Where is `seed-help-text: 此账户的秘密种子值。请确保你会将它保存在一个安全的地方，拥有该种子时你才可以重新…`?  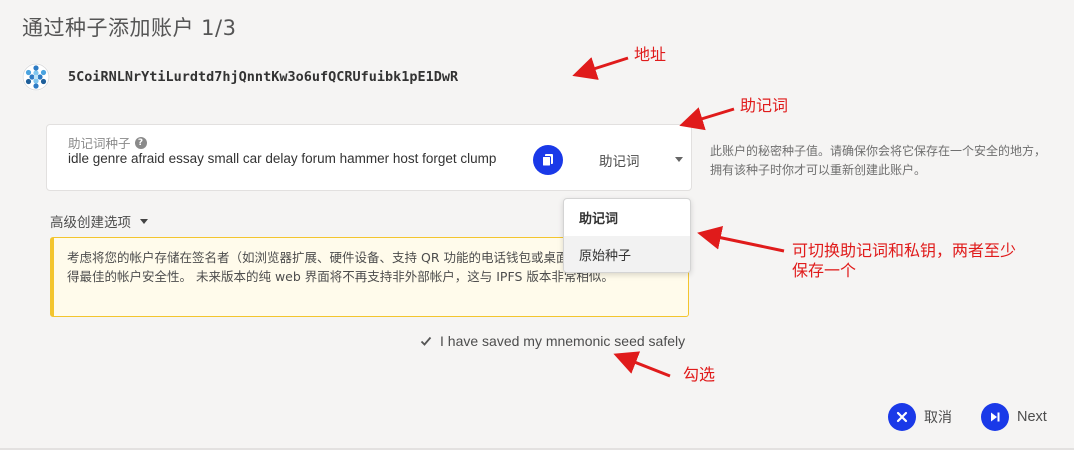 seed-help-text: 此账户的秘密种子值。请确保你会将它保存在一个安全的地方，拥有该种子时你才可以重新… is located at coordinates (878, 160).